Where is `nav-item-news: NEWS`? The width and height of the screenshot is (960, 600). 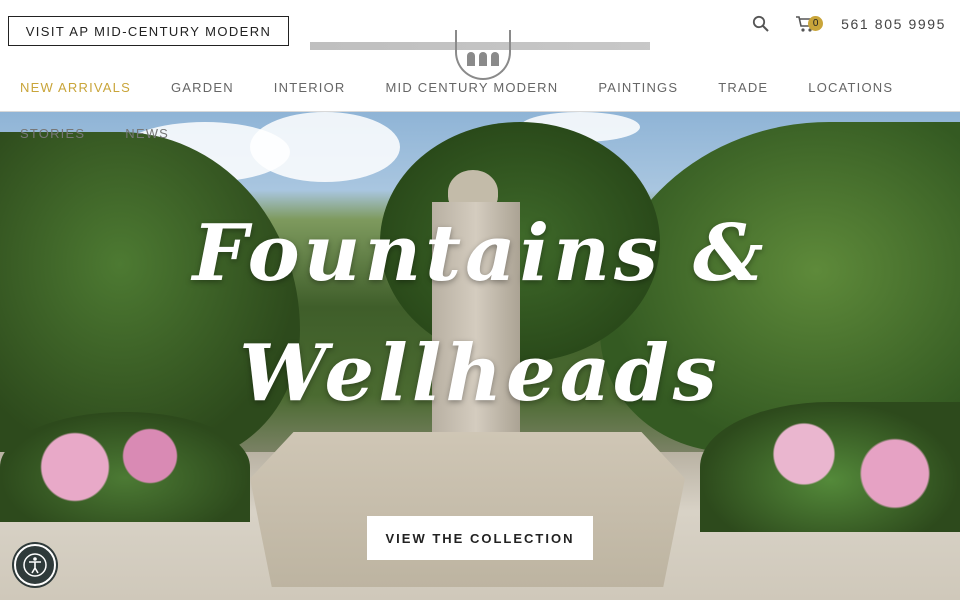
nav-item-news: NEWS is located at coordinates (147, 133).